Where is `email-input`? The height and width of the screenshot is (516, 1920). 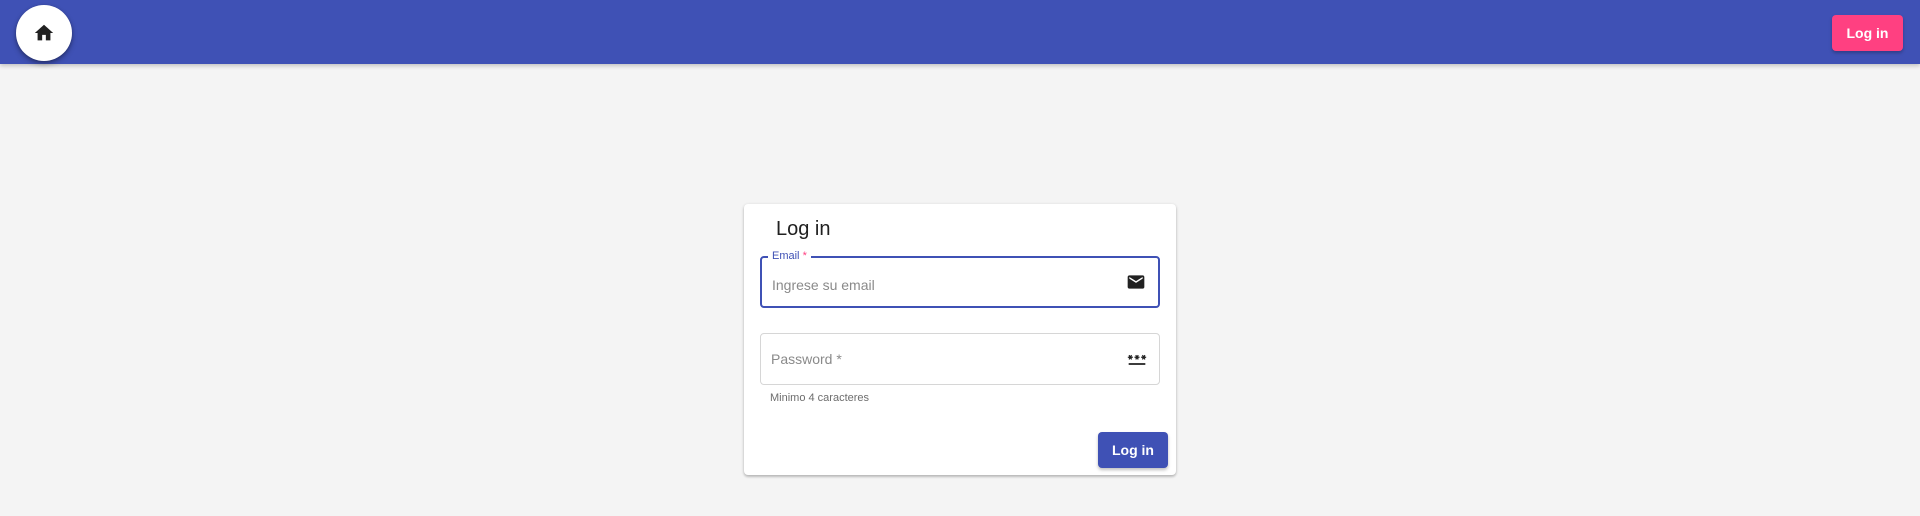
email-input is located at coordinates (942, 285).